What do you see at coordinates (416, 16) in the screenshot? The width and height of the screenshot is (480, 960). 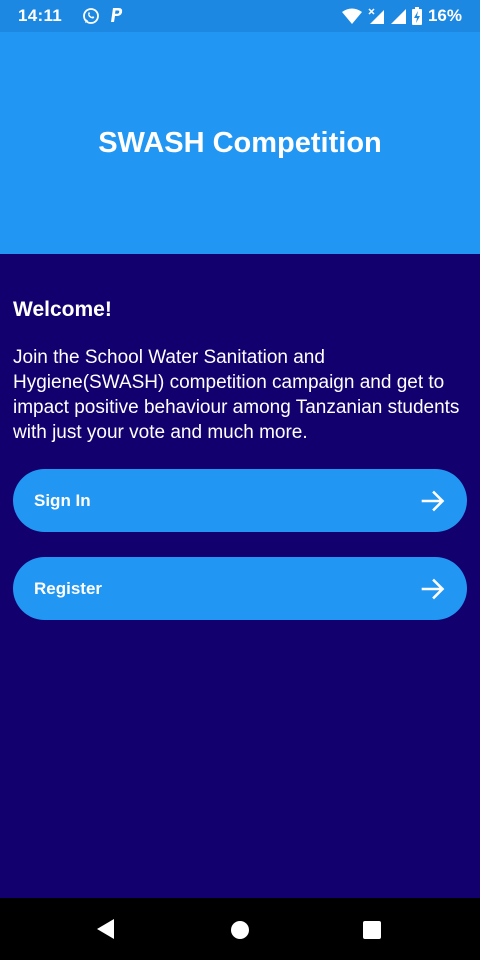 I see `battery-charging-icon` at bounding box center [416, 16].